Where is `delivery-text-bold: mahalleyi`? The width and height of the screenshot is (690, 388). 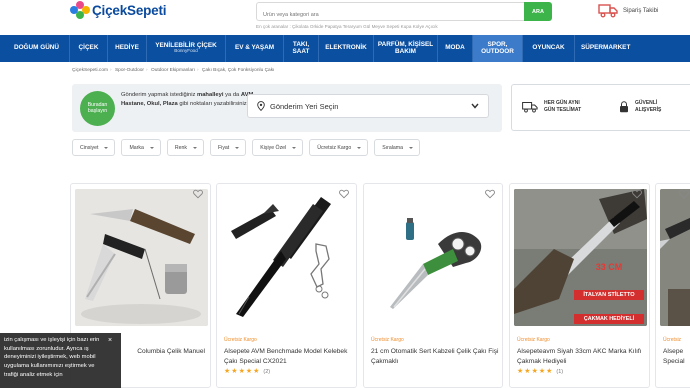
delivery-text-bold: mahalleyi is located at coordinates (210, 95).